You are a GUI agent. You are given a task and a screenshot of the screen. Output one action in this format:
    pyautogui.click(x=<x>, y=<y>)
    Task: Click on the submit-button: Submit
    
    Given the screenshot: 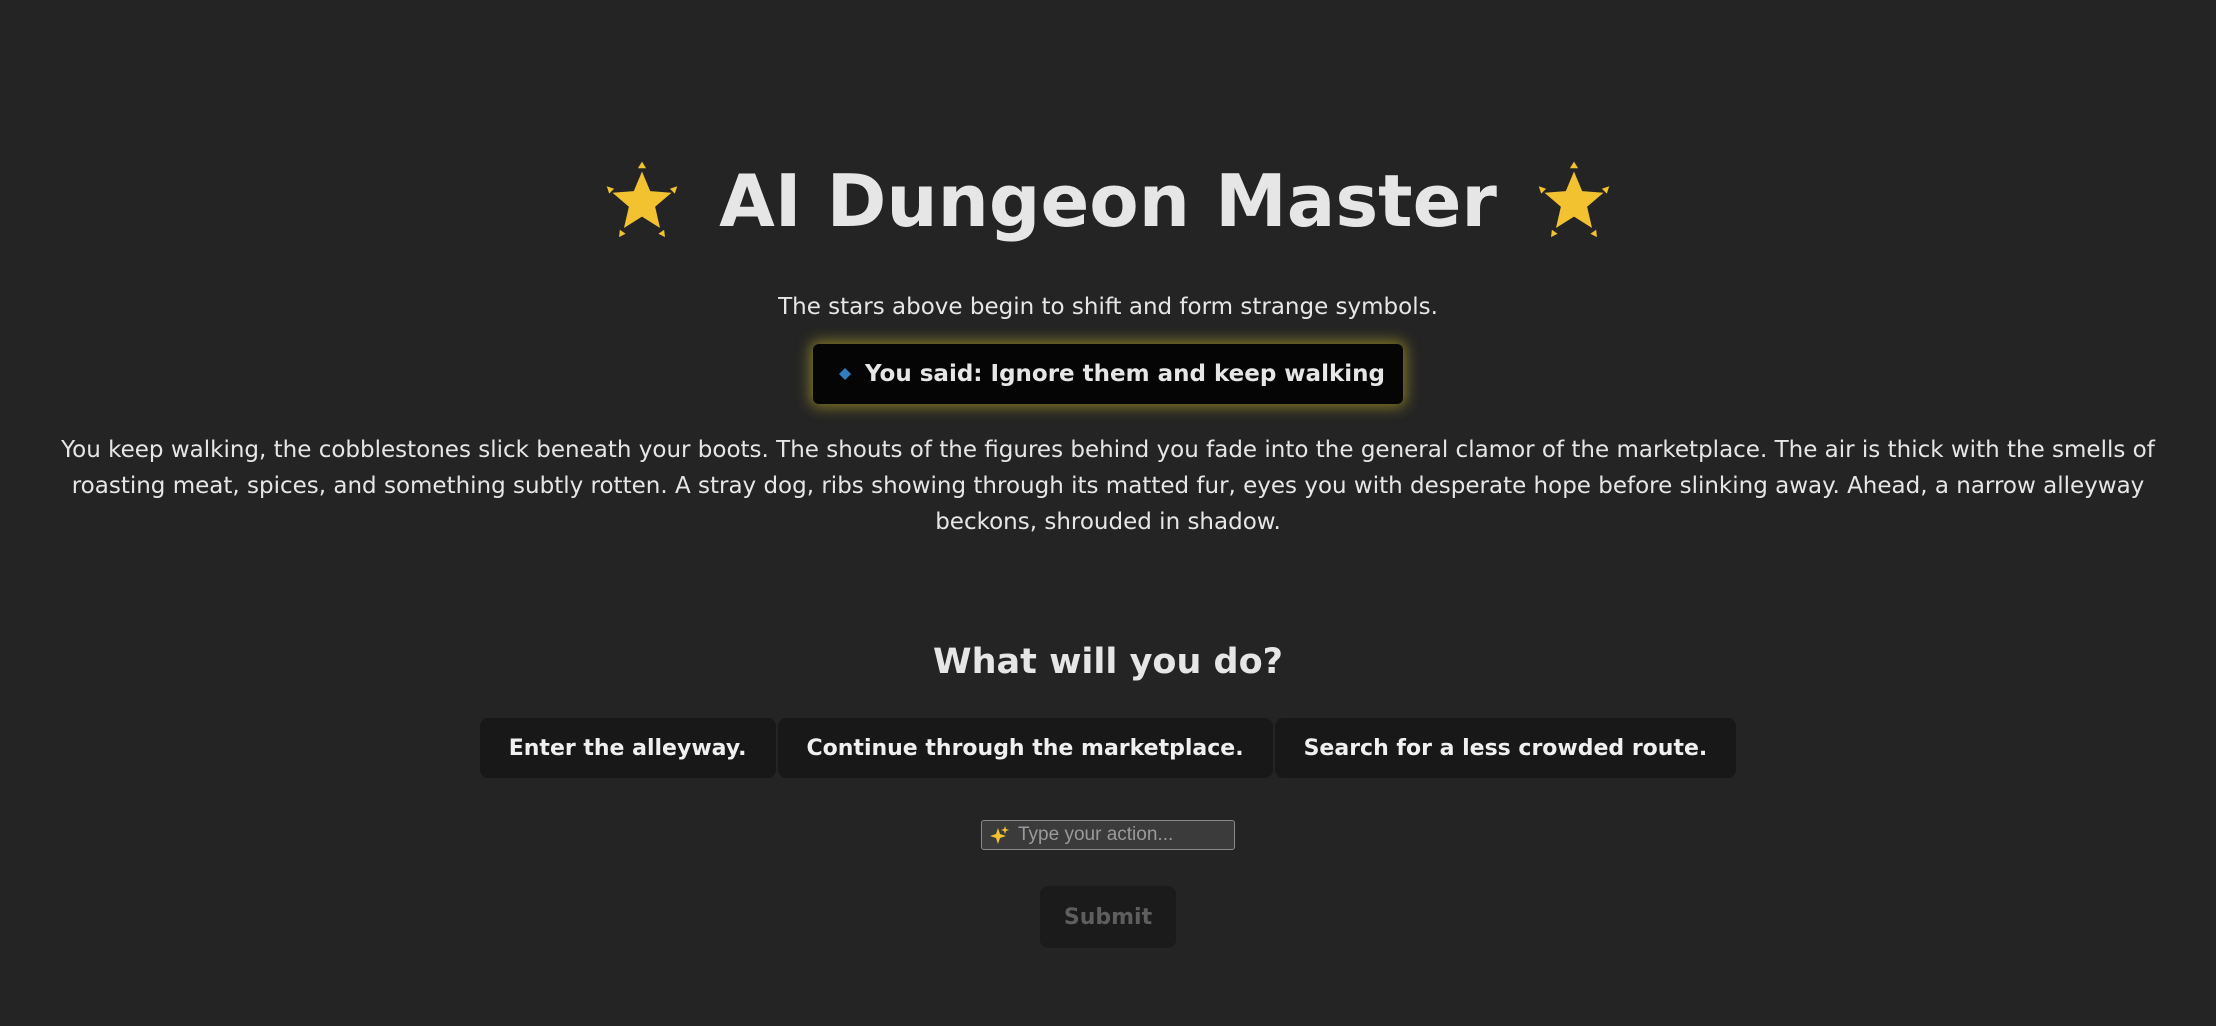 What is the action you would take?
    pyautogui.click(x=1108, y=917)
    